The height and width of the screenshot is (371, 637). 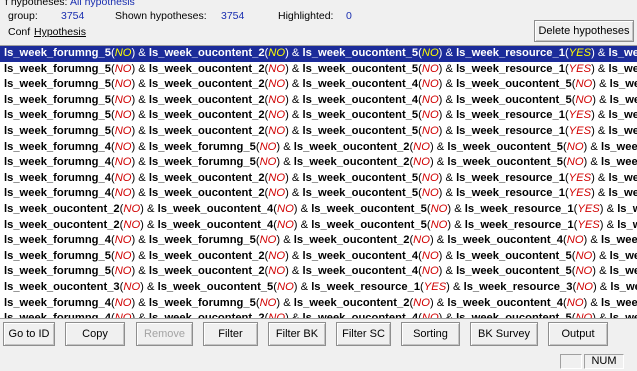 I want to click on hypothesis-attribute: ls_week_re, so click(x=618, y=146).